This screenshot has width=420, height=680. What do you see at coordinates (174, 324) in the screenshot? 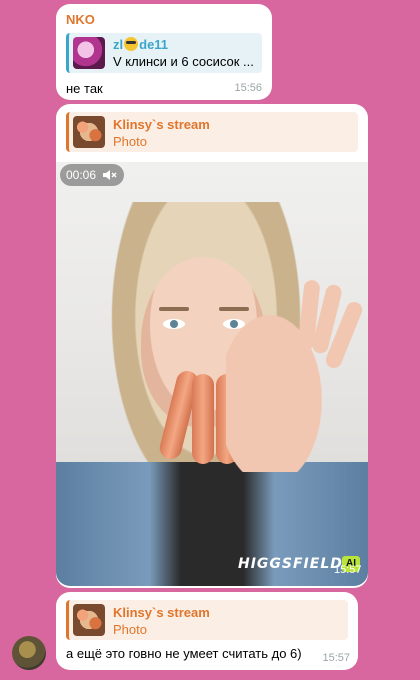
I see `photo-eye-left` at bounding box center [174, 324].